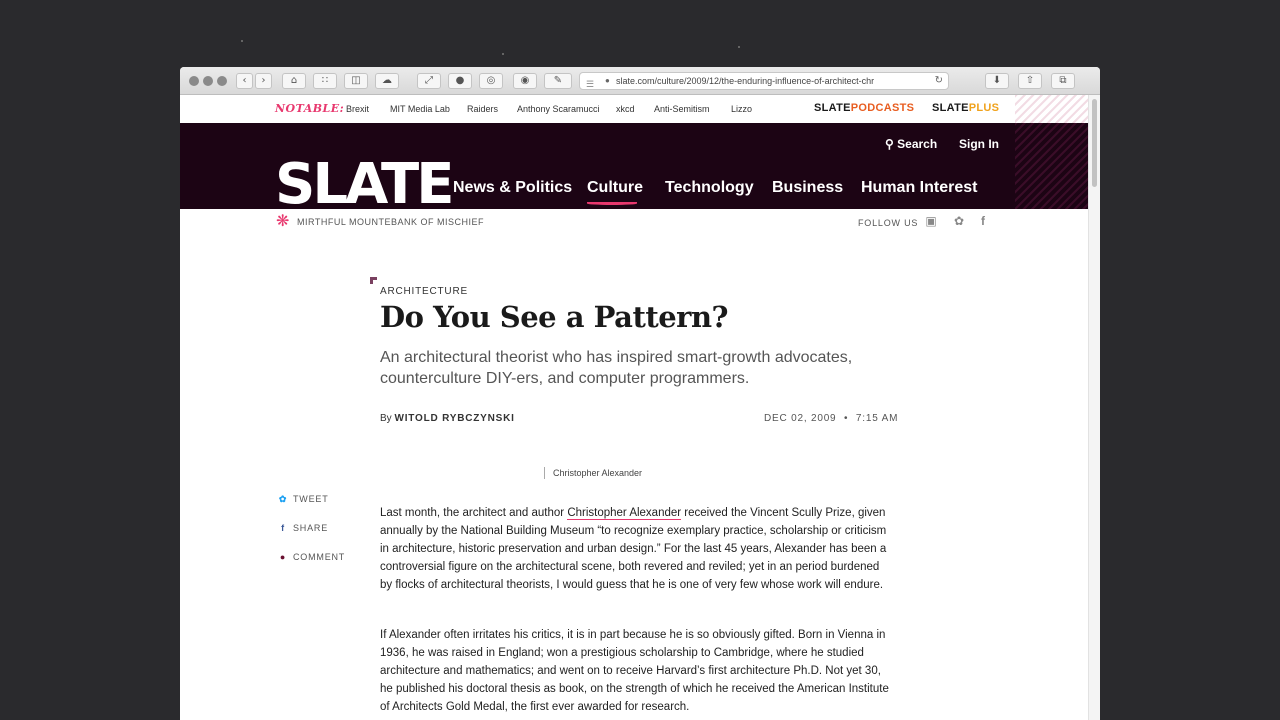  What do you see at coordinates (424, 291) in the screenshot?
I see `section-label: ARCHITECTURE` at bounding box center [424, 291].